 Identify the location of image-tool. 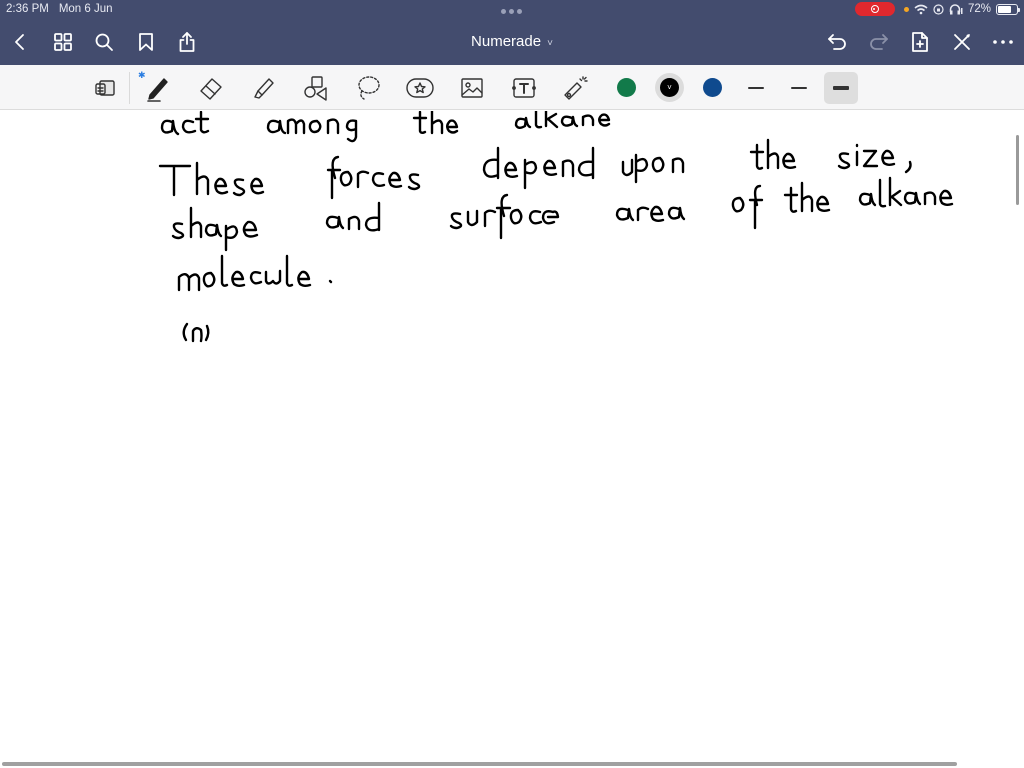
(472, 88).